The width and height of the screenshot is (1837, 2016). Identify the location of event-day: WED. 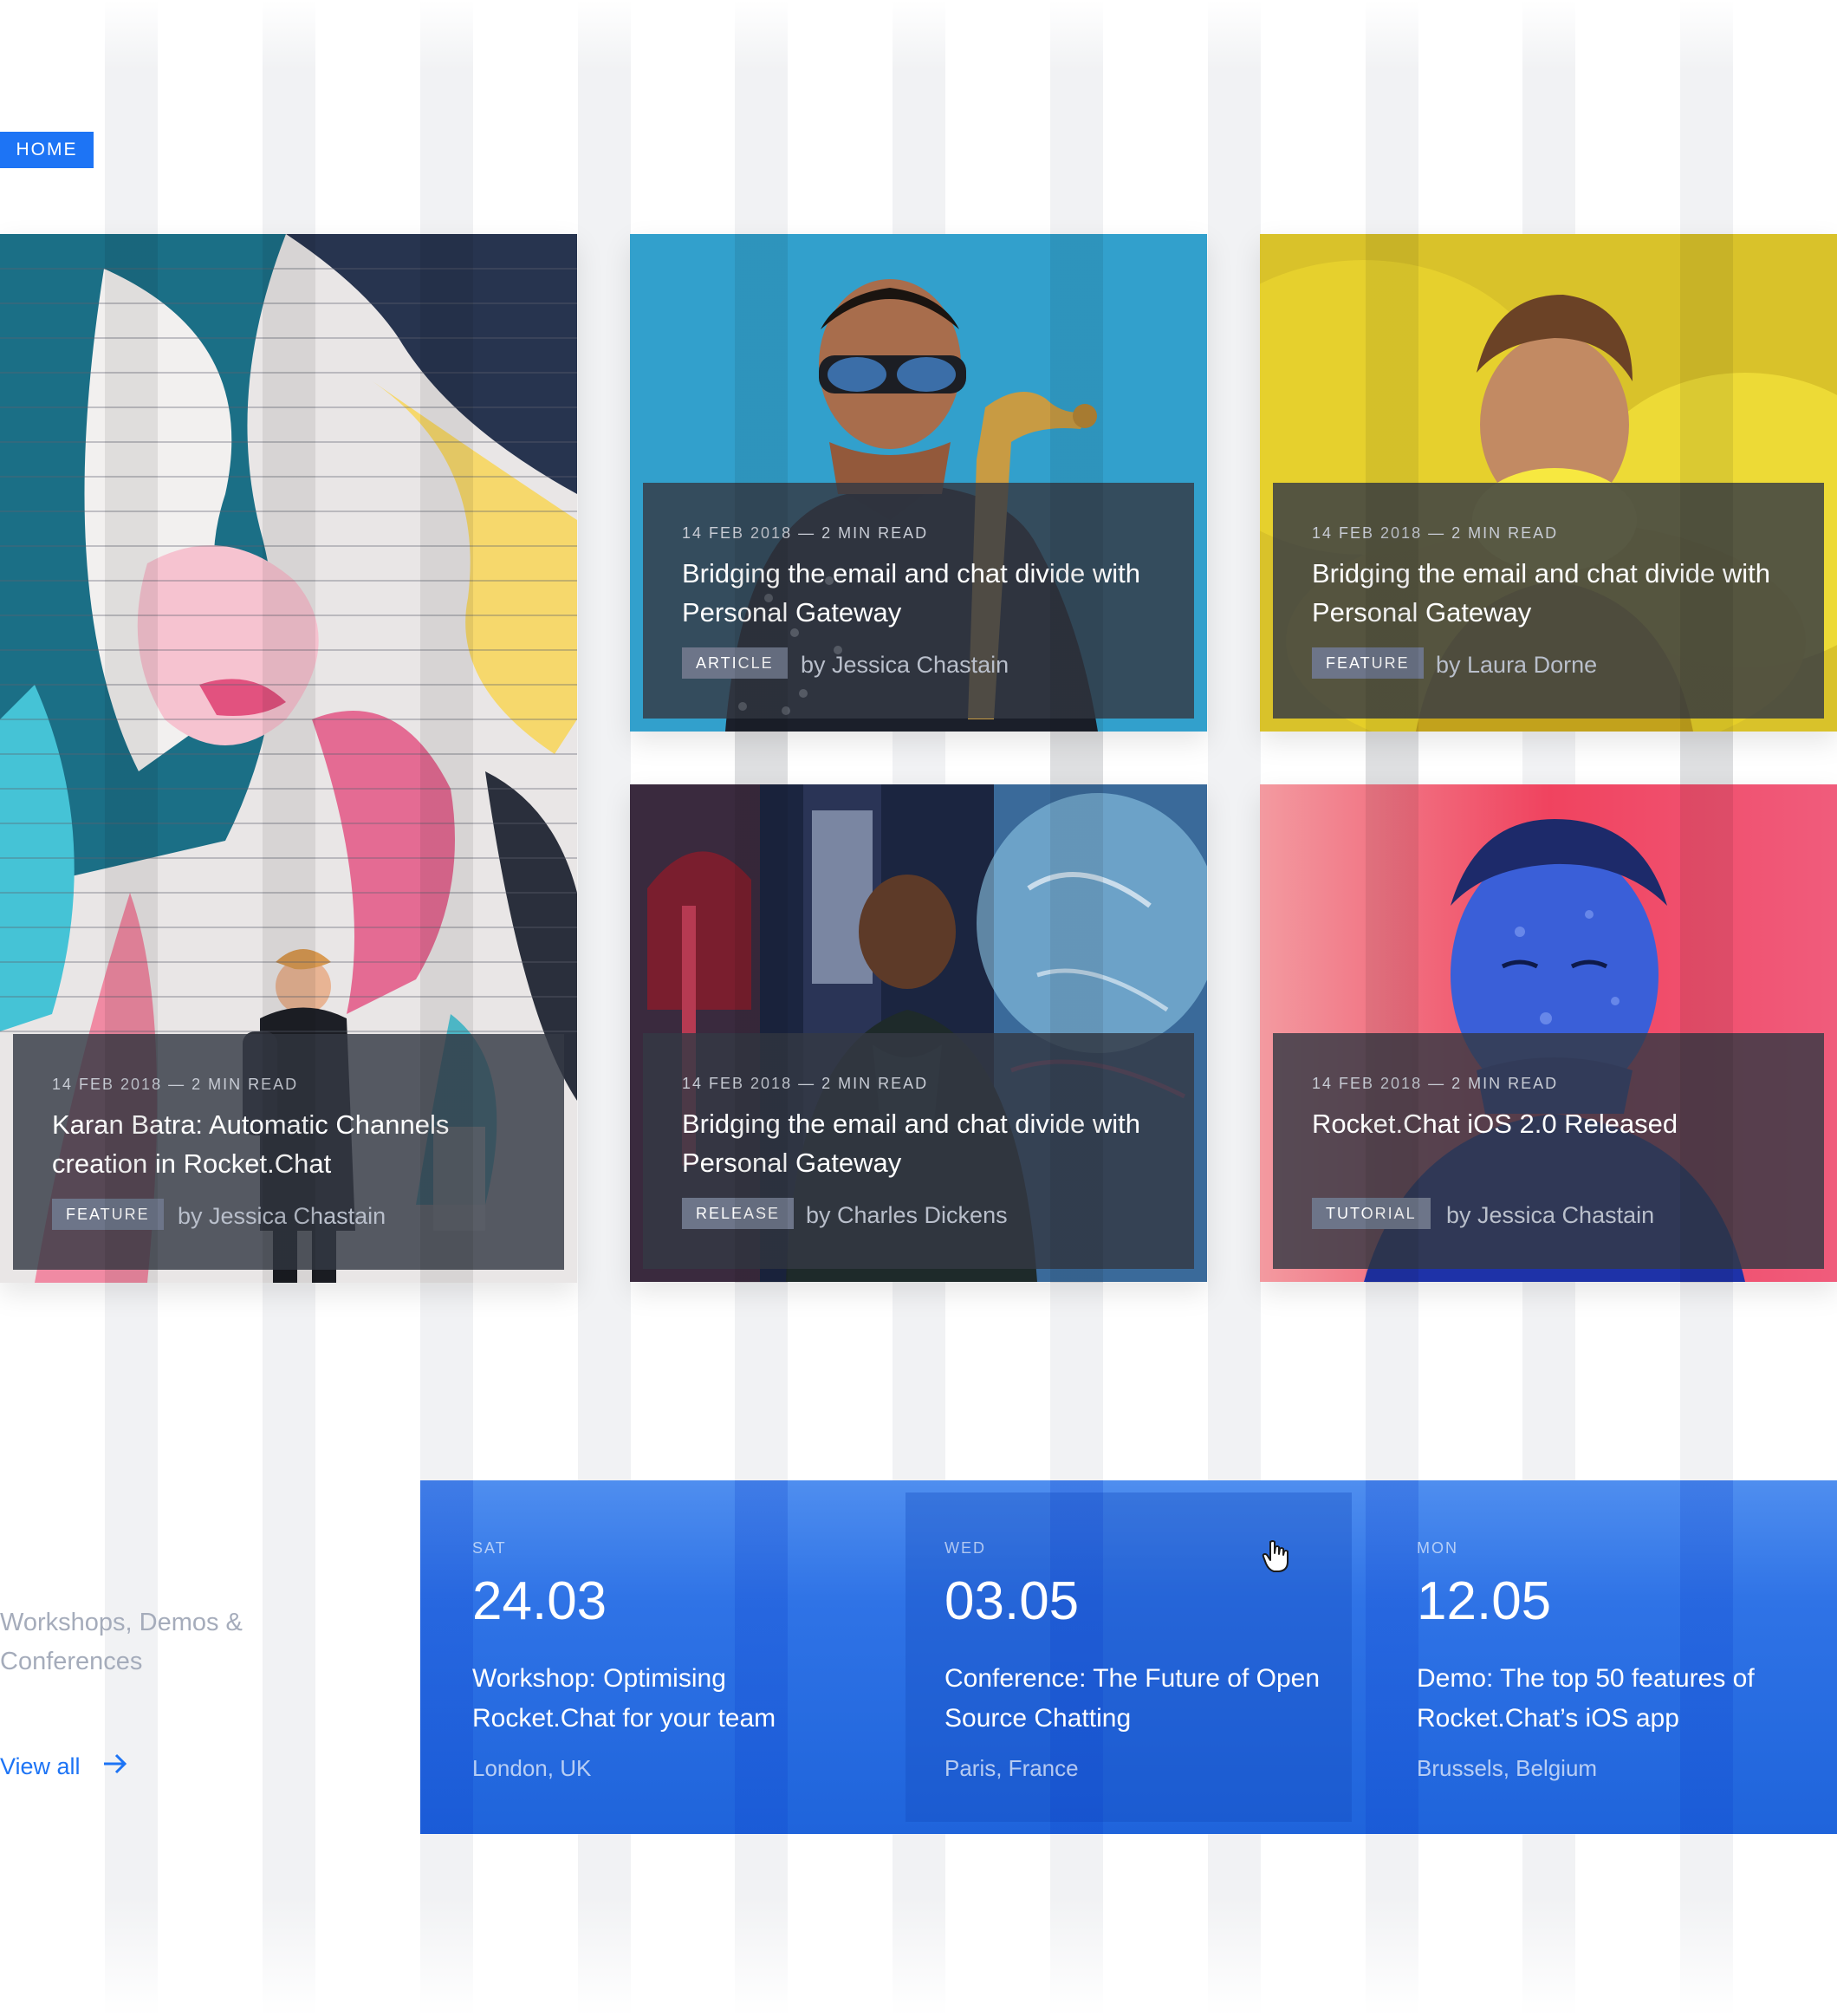
(965, 1548).